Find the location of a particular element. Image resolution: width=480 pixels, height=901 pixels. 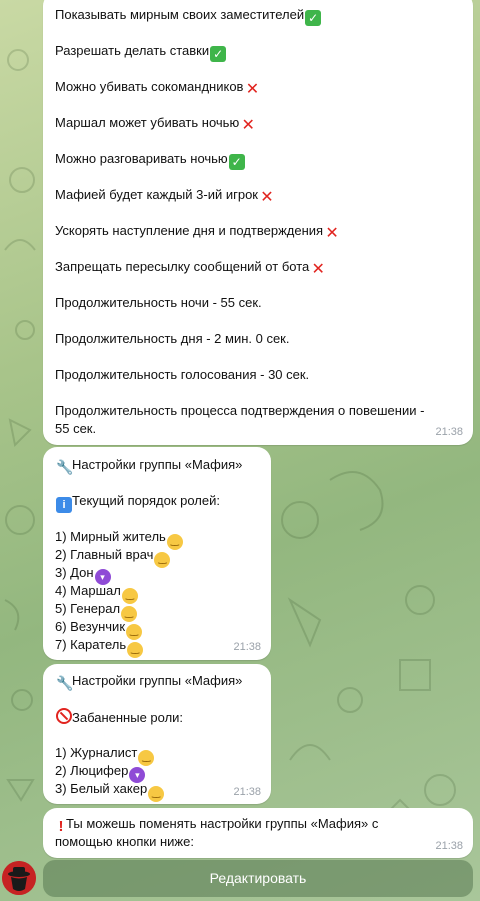

change-line-2: помощью кнопки ниже: is located at coordinates (124, 841).